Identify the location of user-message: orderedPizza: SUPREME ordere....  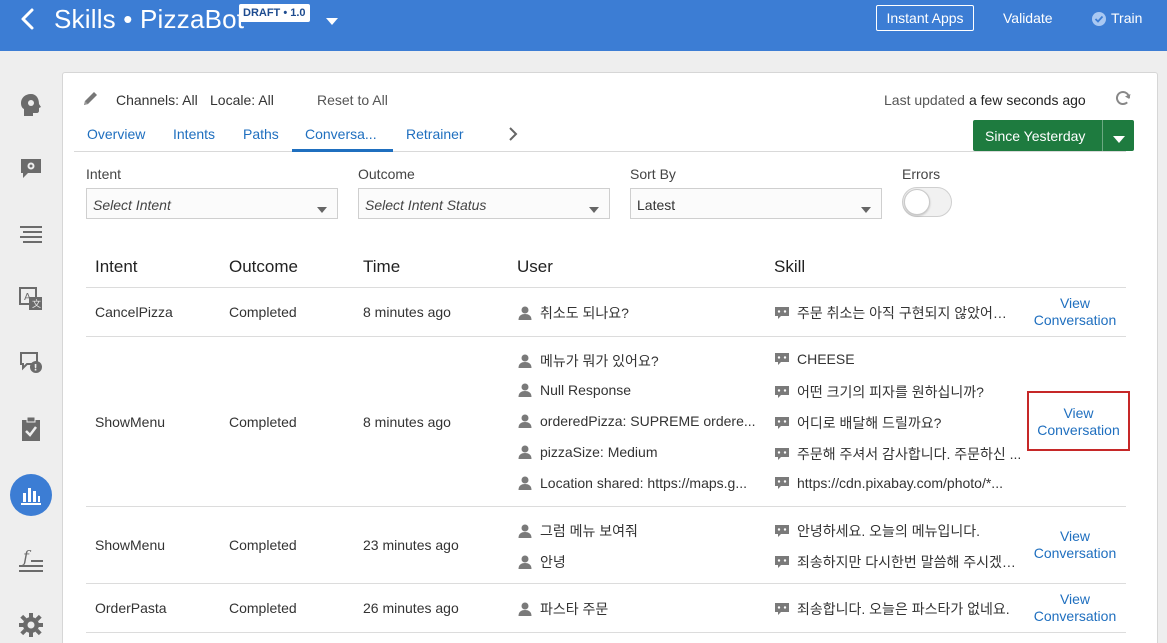
(639, 421).